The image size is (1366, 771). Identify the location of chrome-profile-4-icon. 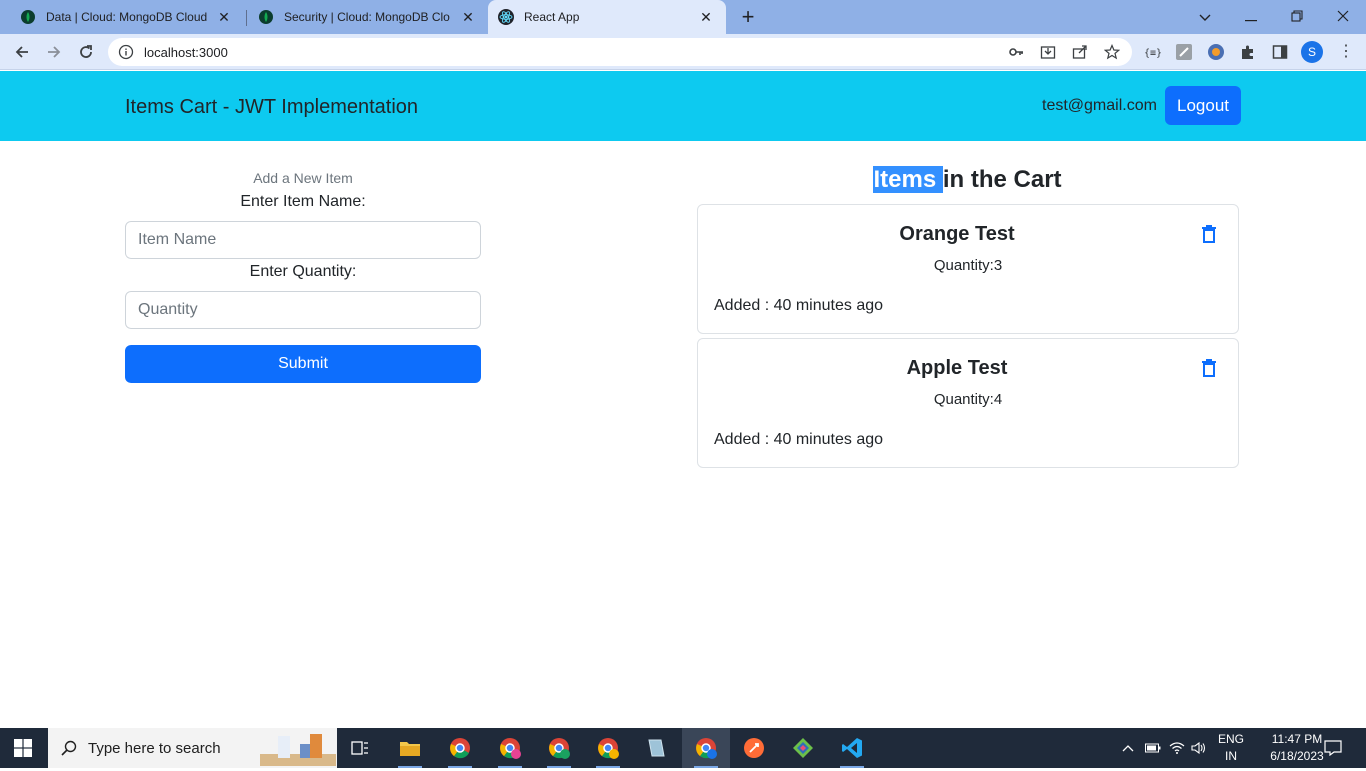
(608, 748).